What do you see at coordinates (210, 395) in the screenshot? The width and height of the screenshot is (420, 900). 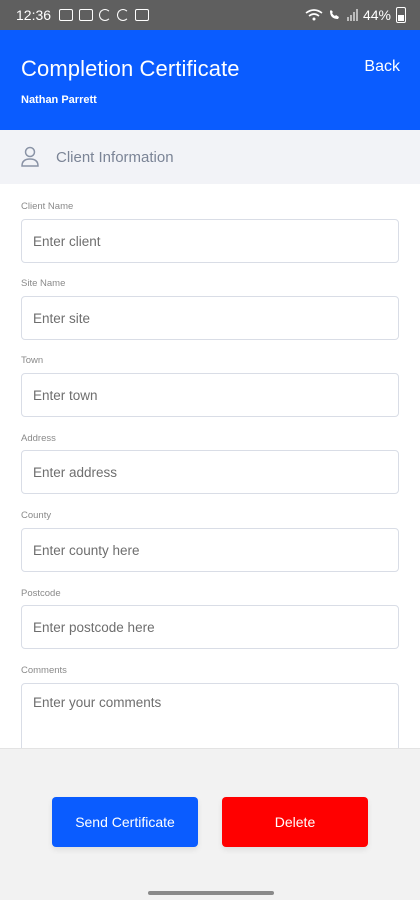 I see `town-input` at bounding box center [210, 395].